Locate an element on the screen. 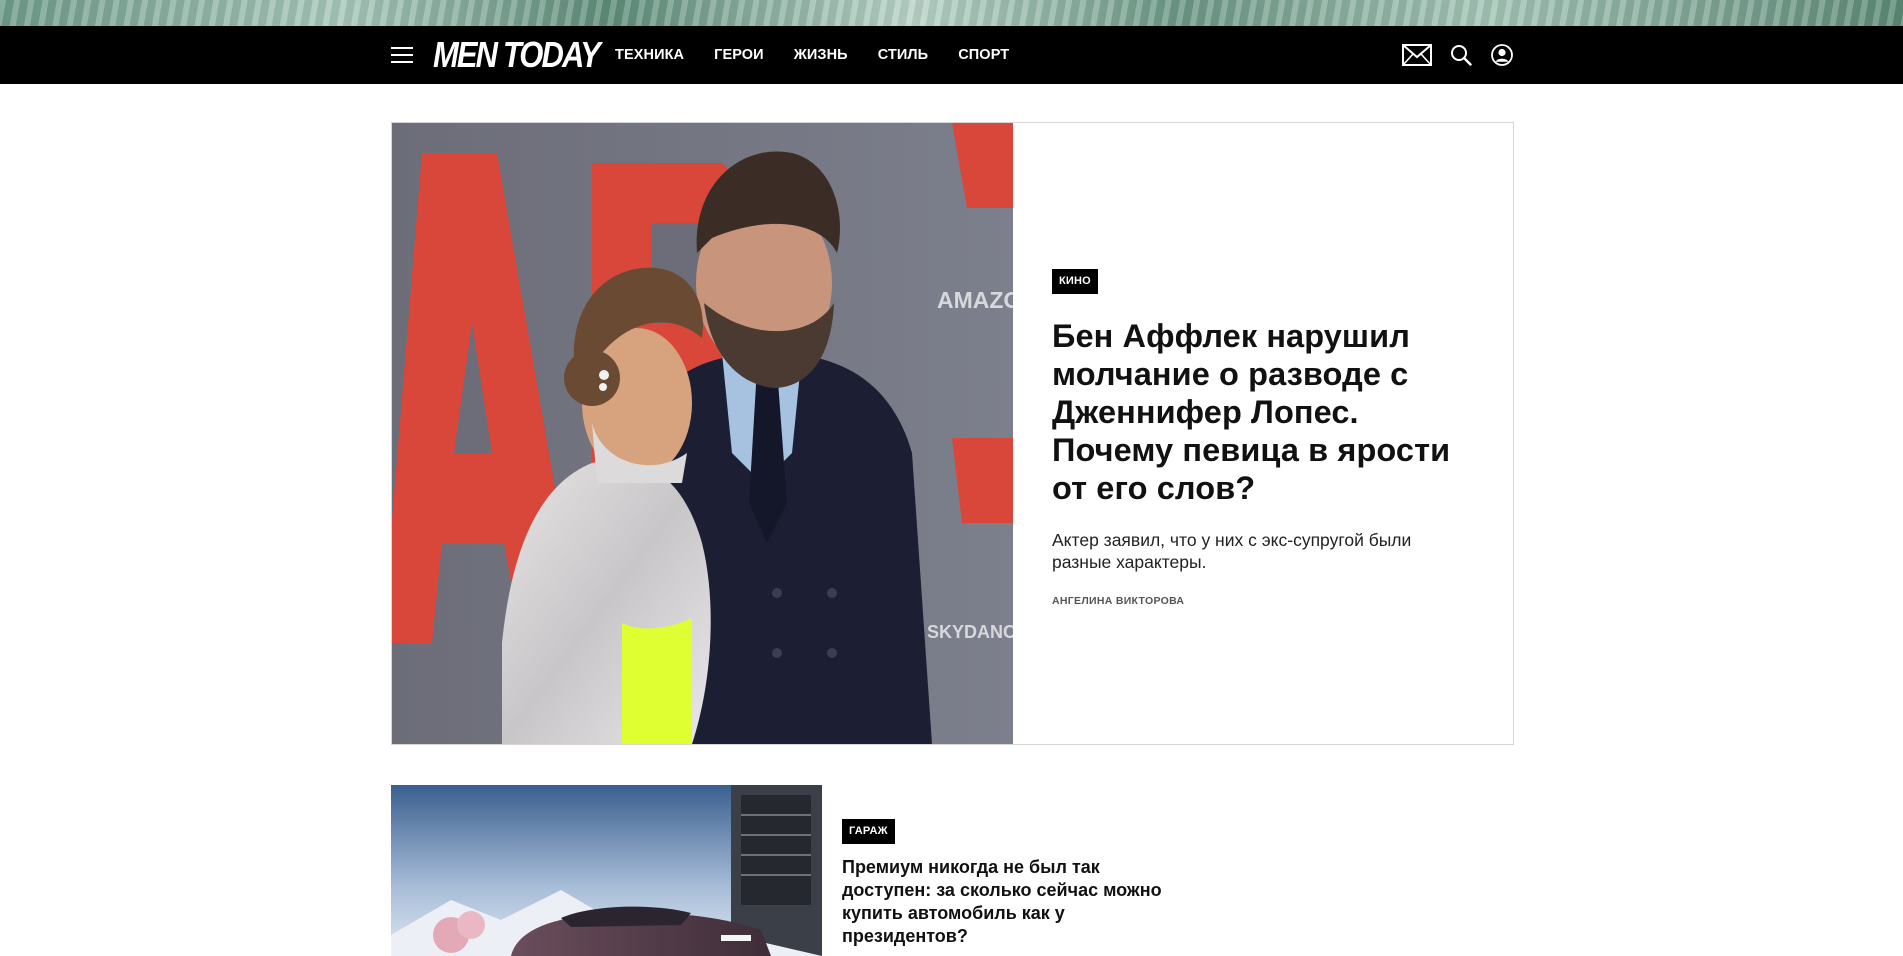 The image size is (1903, 956). nav-link-life: ЖИЗНЬ is located at coordinates (821, 55).